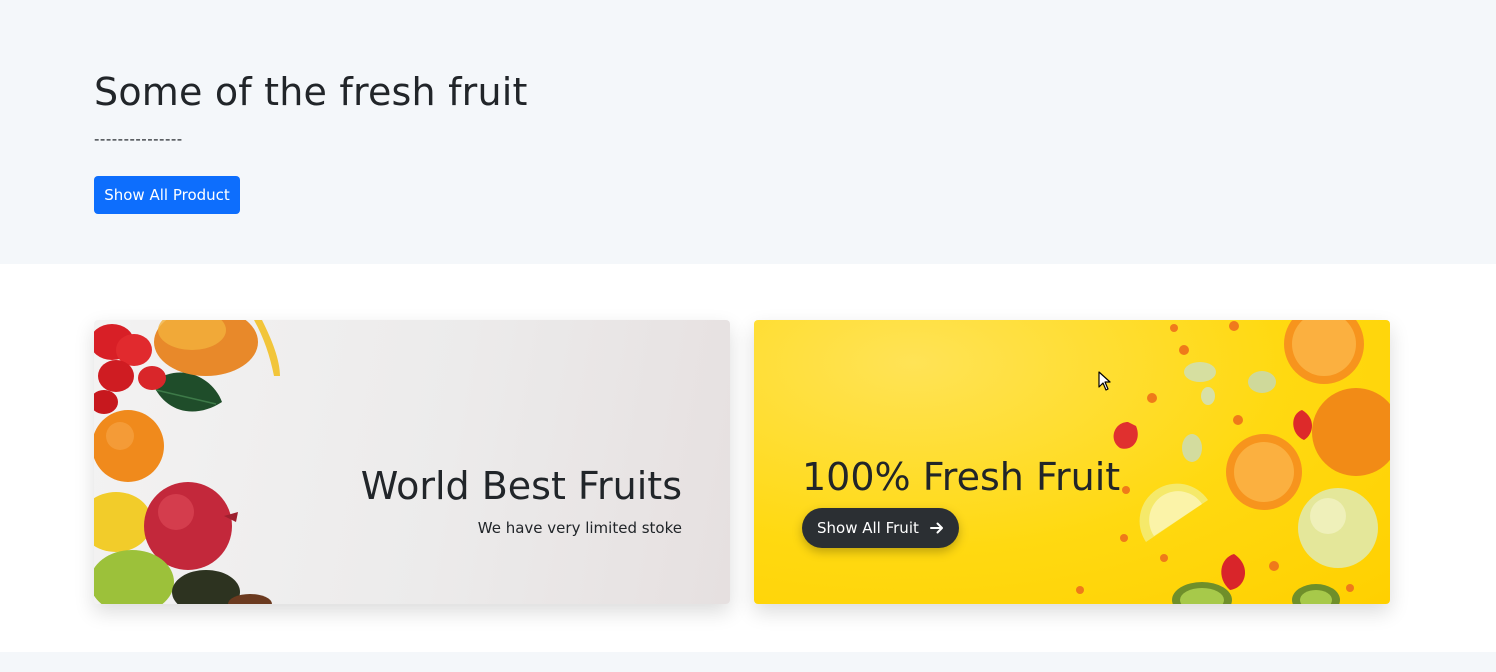 Image resolution: width=1496 pixels, height=672 pixels. Describe the element at coordinates (521, 486) in the screenshot. I see `card-title: World Best Fruits` at that location.